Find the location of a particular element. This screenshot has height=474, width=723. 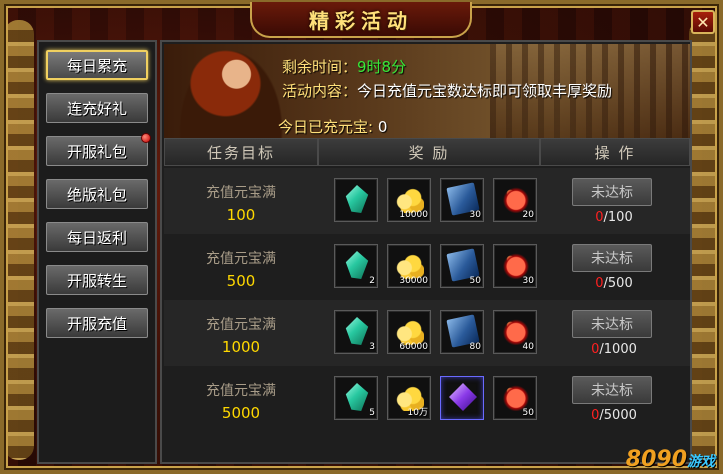

sidebar-item-limited-gift: 绝版礼包 is located at coordinates (97, 194).